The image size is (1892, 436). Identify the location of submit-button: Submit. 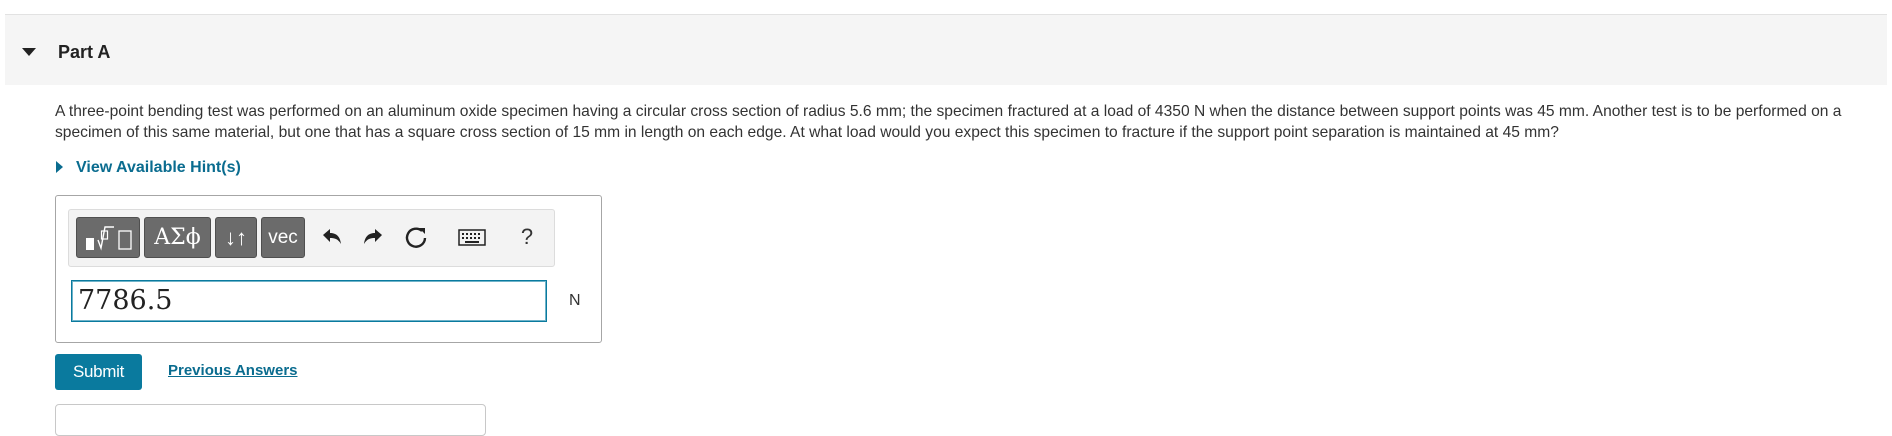
(98, 372).